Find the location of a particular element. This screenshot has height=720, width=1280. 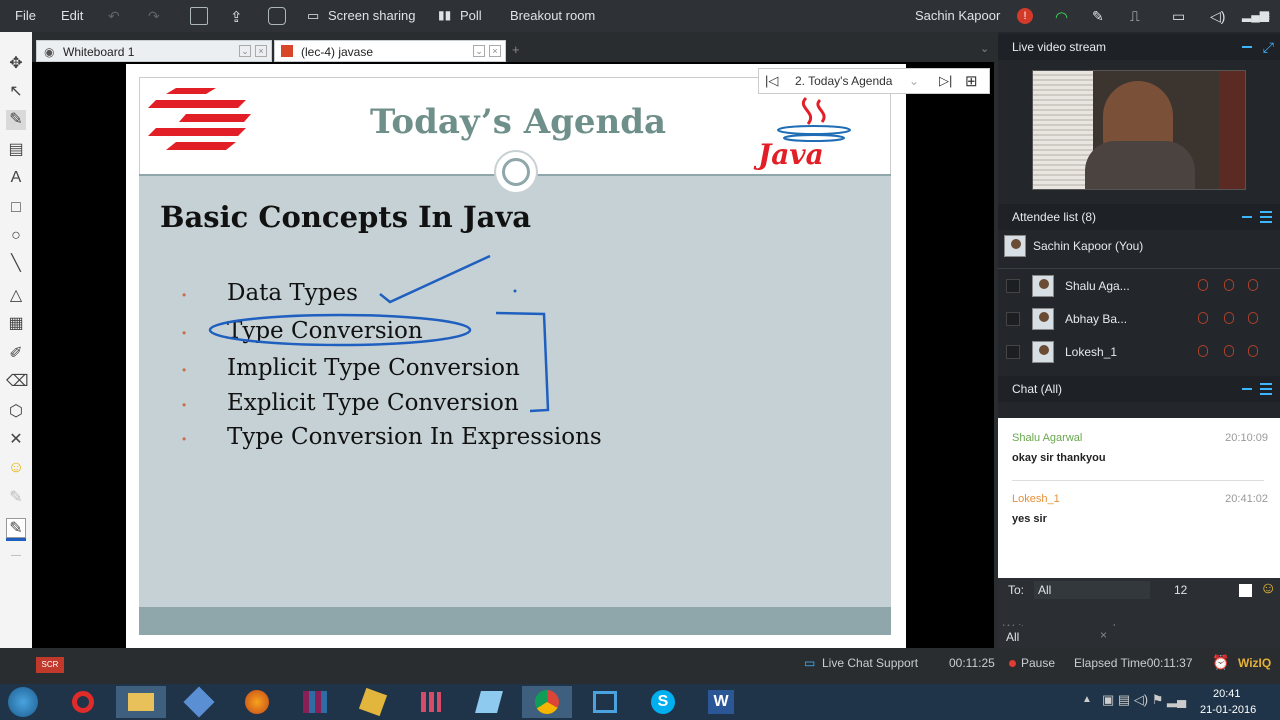

monitor-icon: ▭ is located at coordinates (313, 16).